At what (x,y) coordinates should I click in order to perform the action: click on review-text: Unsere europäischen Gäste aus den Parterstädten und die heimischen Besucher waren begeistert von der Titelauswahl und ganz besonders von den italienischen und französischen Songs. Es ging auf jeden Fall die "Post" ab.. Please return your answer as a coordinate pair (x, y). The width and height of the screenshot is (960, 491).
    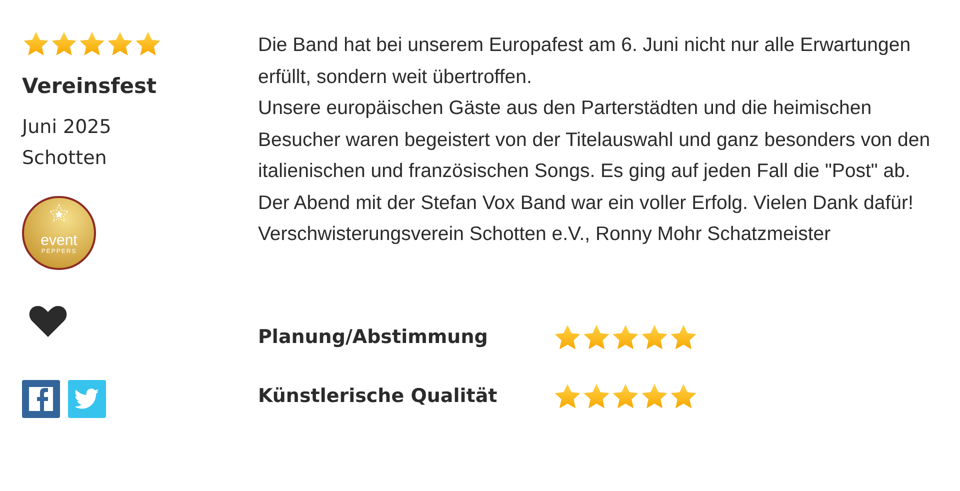
    Looking at the image, I should click on (595, 140).